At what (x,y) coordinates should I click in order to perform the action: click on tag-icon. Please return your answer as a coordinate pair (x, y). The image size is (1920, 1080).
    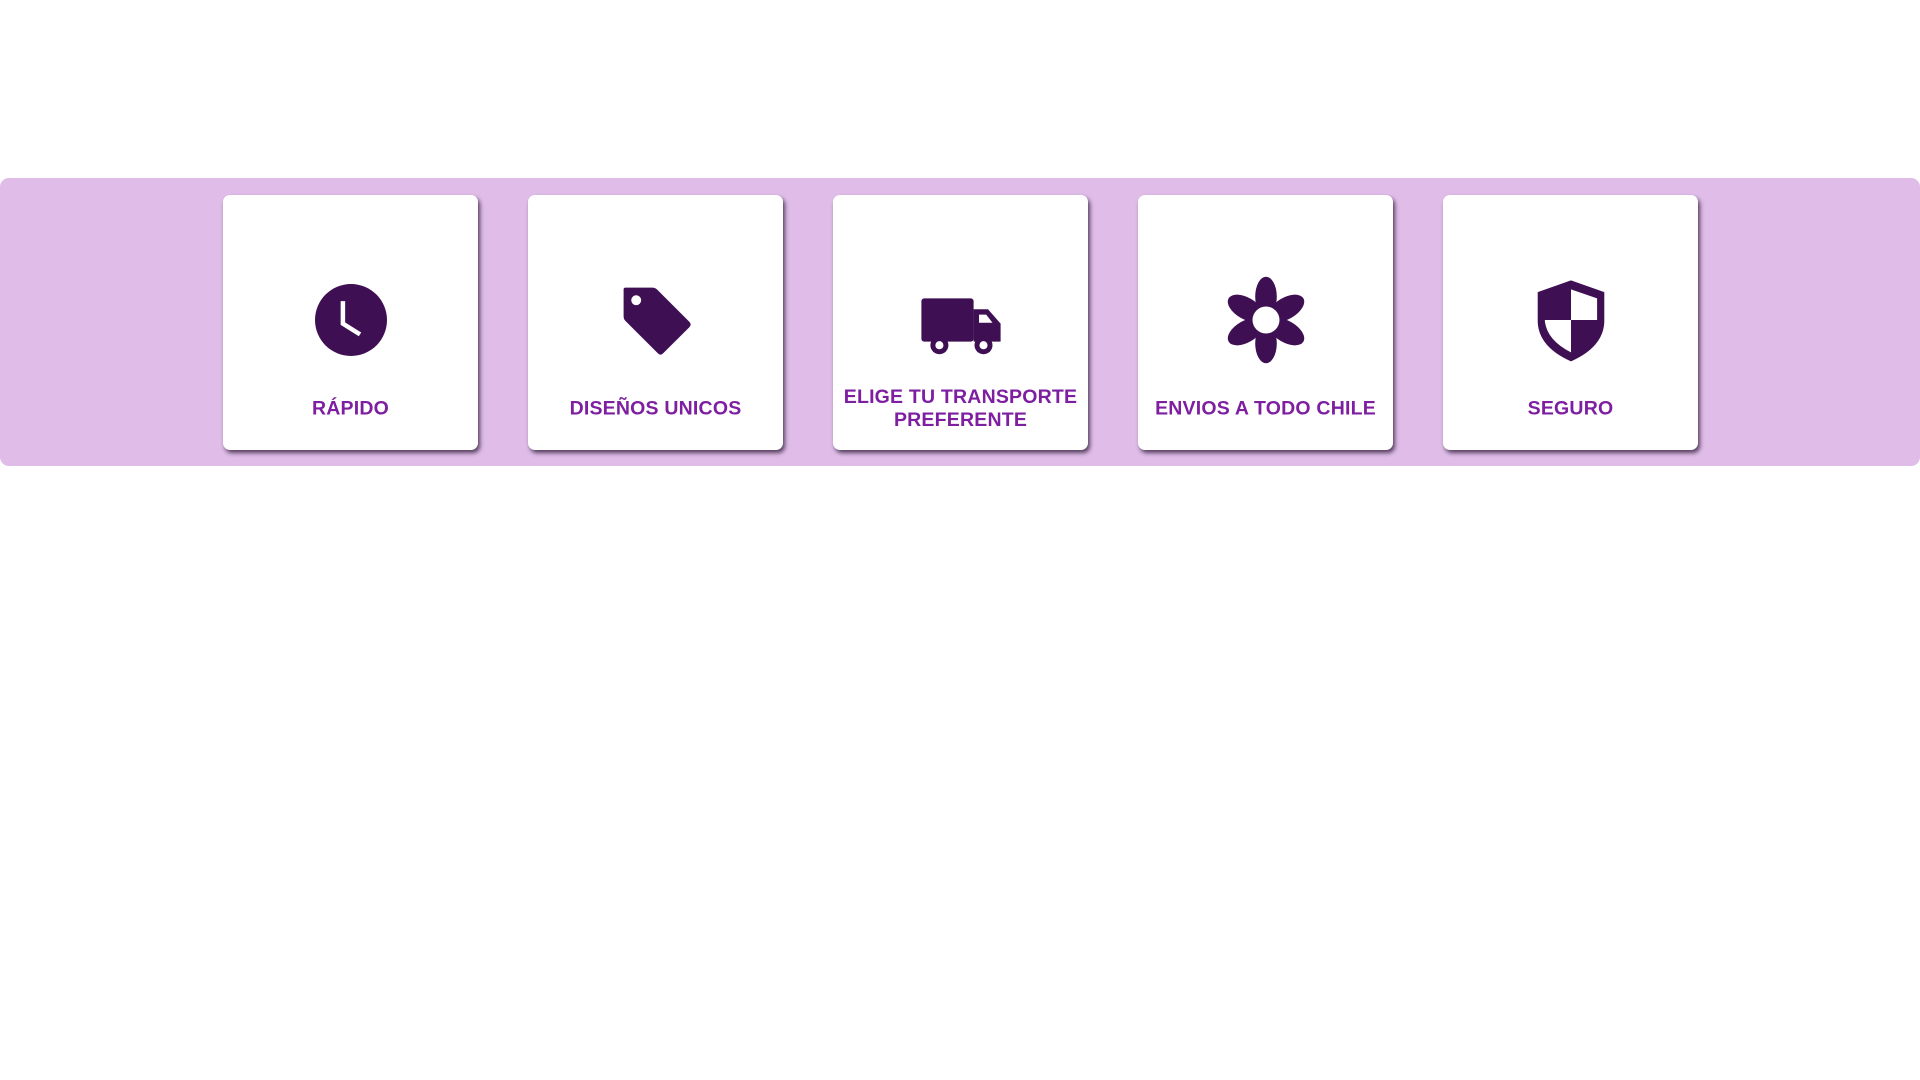
    Looking at the image, I should click on (656, 320).